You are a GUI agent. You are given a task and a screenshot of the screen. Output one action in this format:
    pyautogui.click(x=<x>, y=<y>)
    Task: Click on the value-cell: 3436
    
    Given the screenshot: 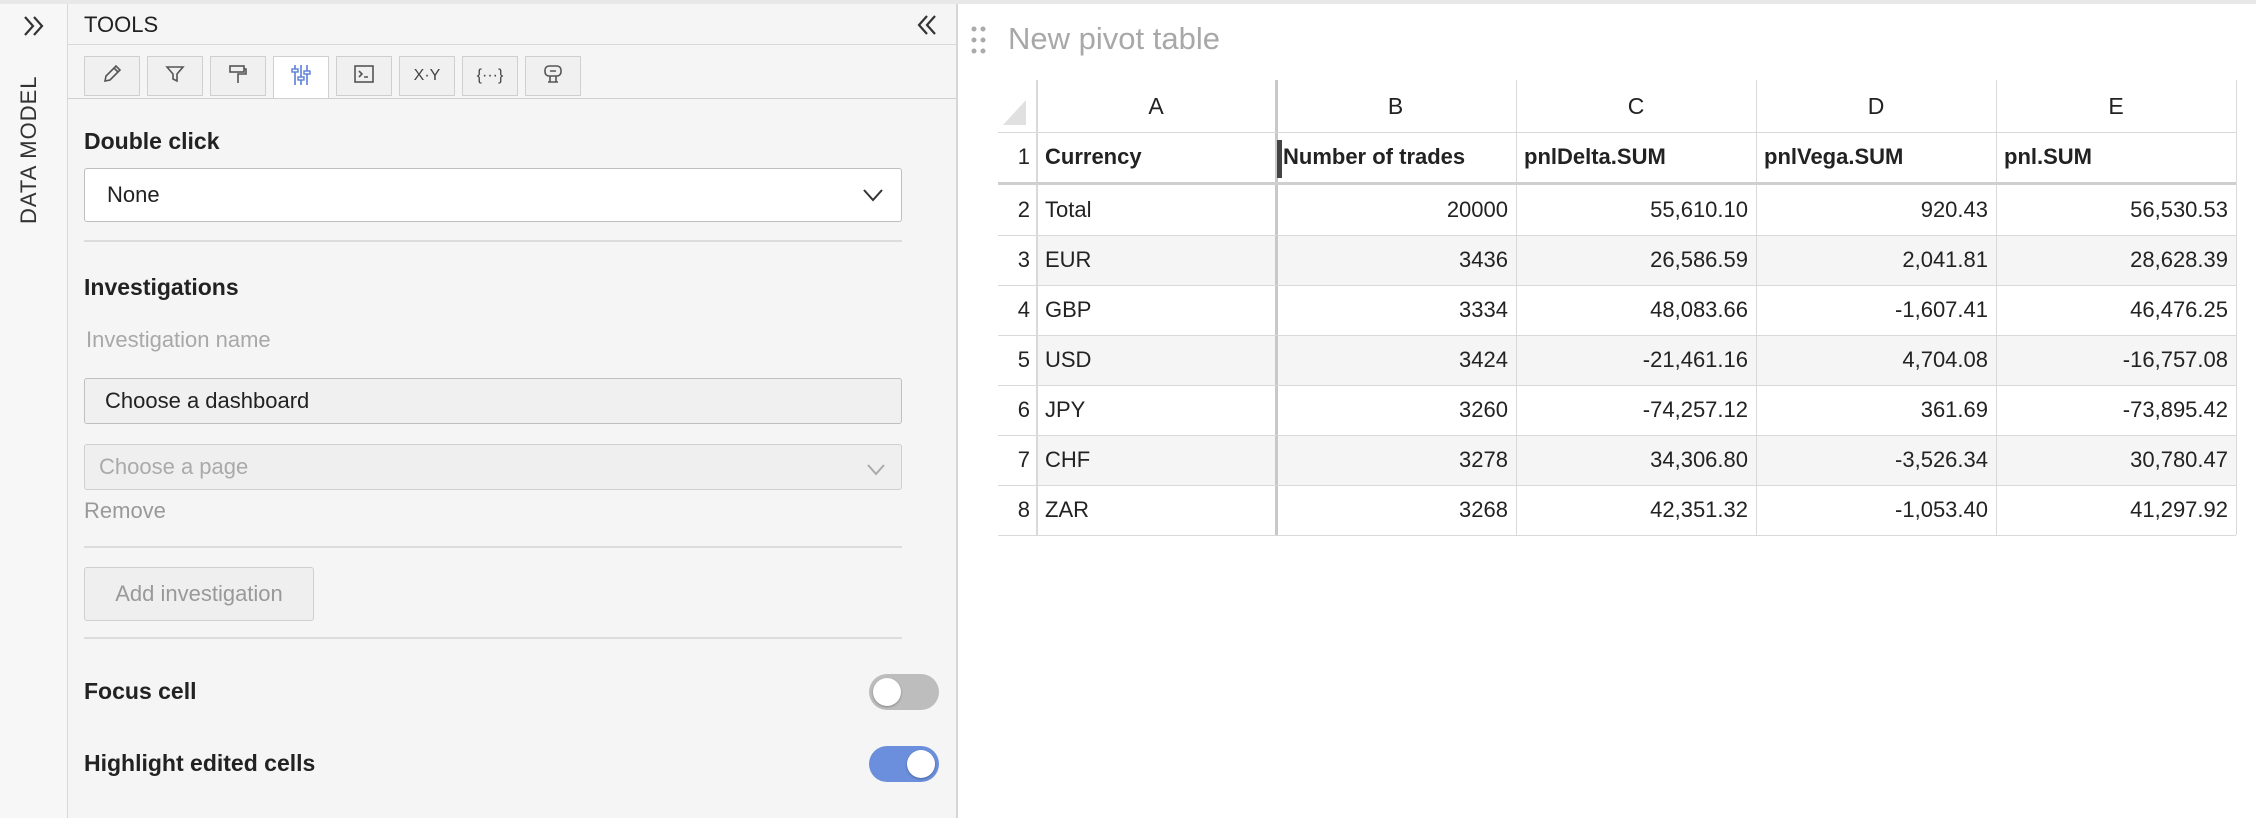 What is the action you would take?
    pyautogui.click(x=1395, y=260)
    